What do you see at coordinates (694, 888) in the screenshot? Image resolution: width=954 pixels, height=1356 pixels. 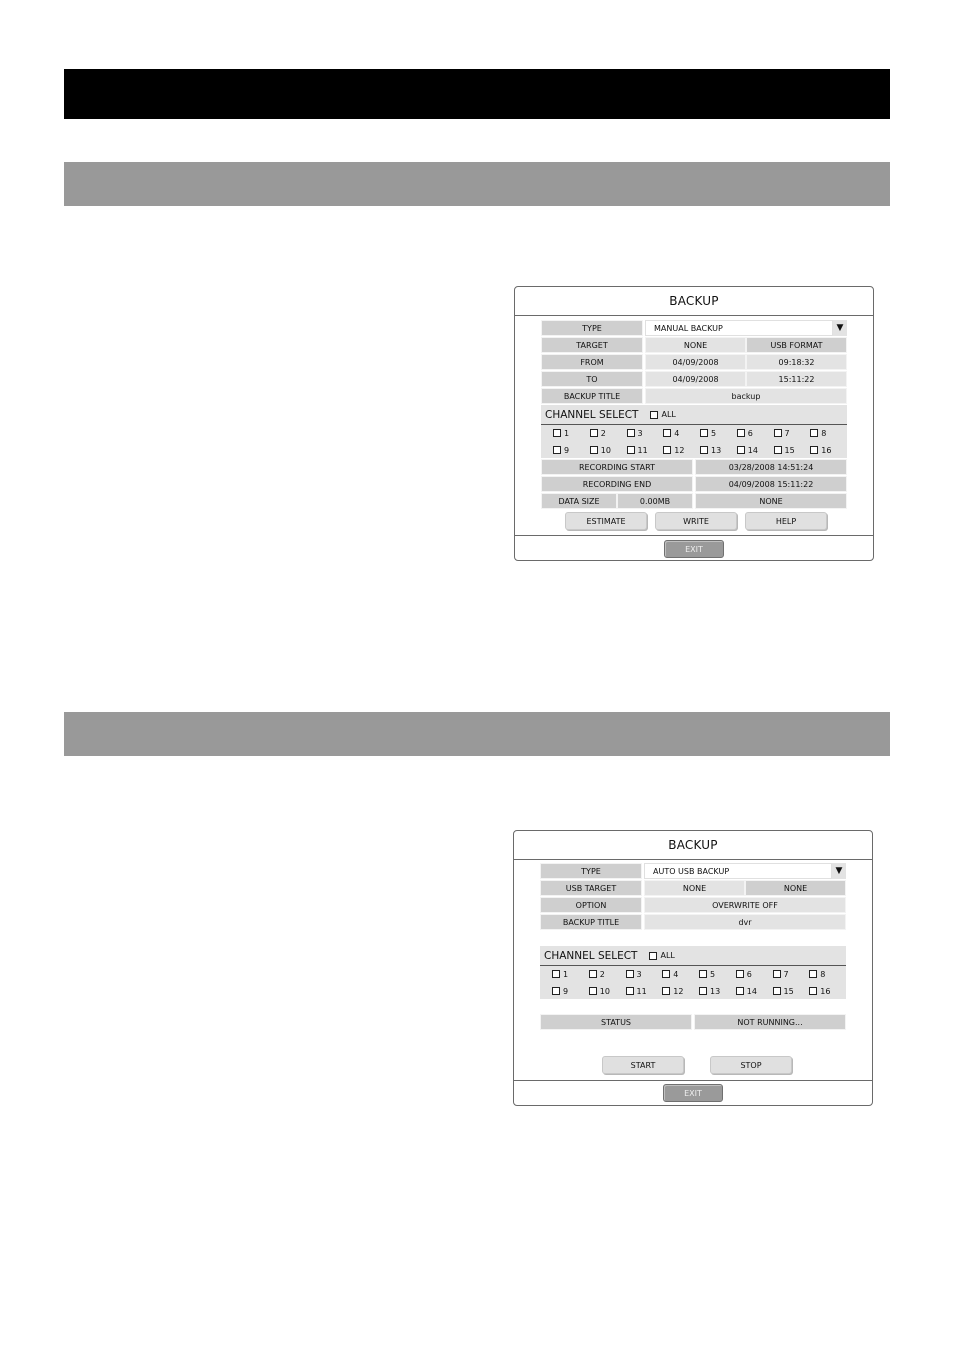 I see `usb-target-value-1: NONE` at bounding box center [694, 888].